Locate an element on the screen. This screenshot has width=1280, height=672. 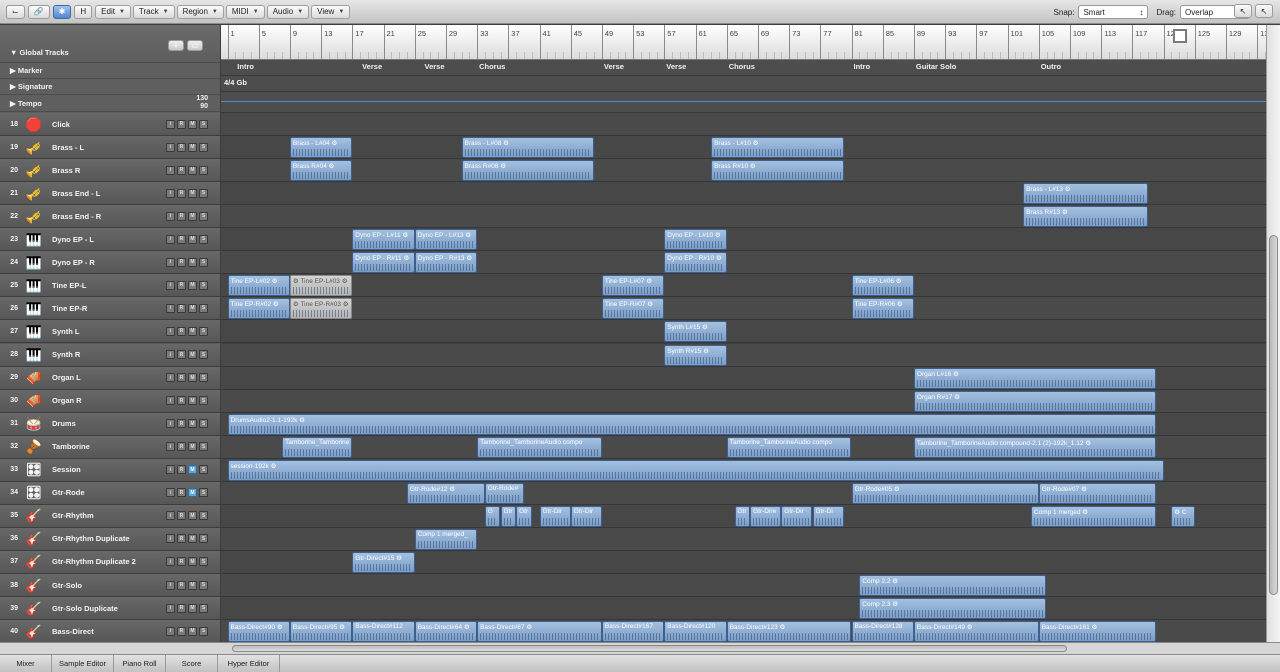
audio-region: Gtr-Direct#15 ⚙ is located at coordinates (383, 562).